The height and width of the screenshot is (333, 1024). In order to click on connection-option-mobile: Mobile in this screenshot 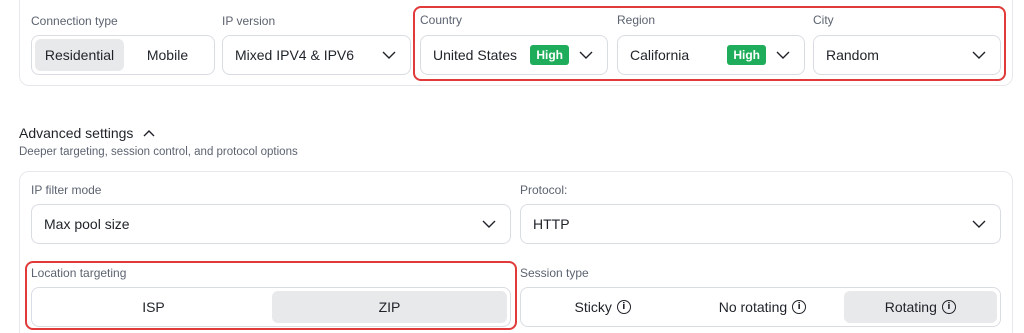, I will do `click(167, 55)`.